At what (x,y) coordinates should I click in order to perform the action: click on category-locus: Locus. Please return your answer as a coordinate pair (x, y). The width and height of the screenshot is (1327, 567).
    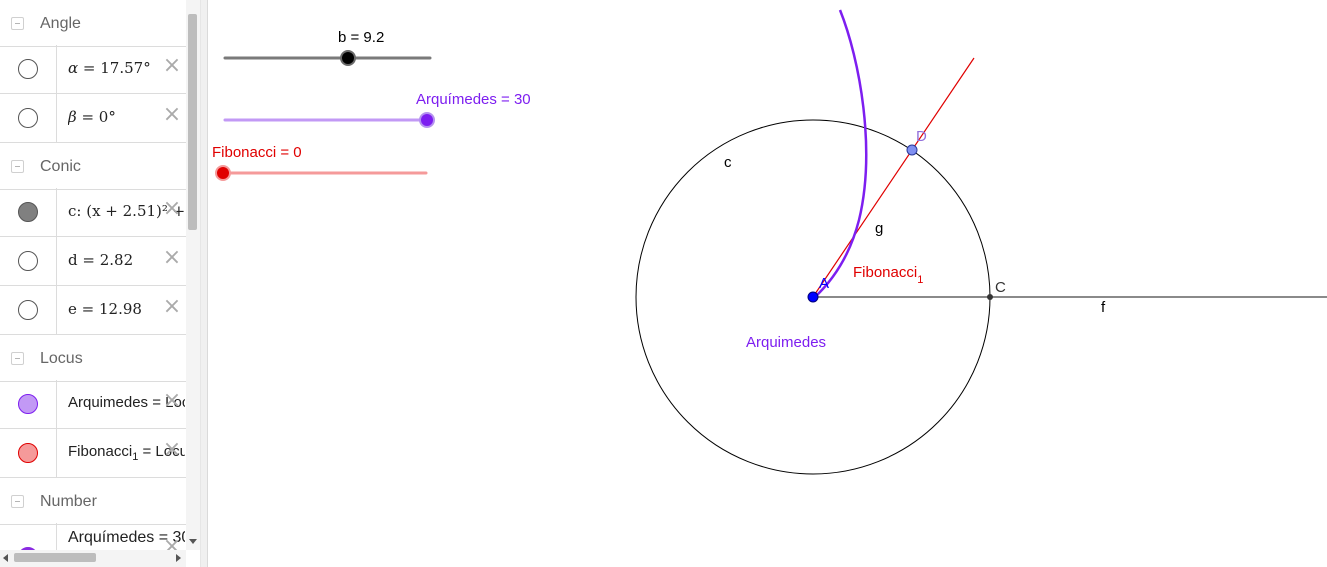
    Looking at the image, I should click on (93, 358).